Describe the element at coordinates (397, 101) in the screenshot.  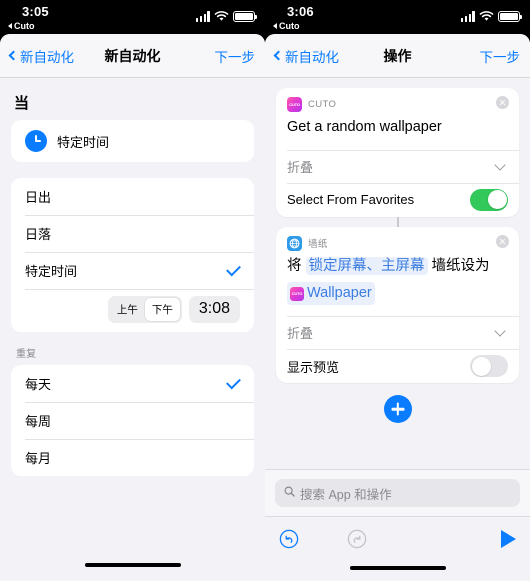
I see `action-card-header: CUTO CUTO` at that location.